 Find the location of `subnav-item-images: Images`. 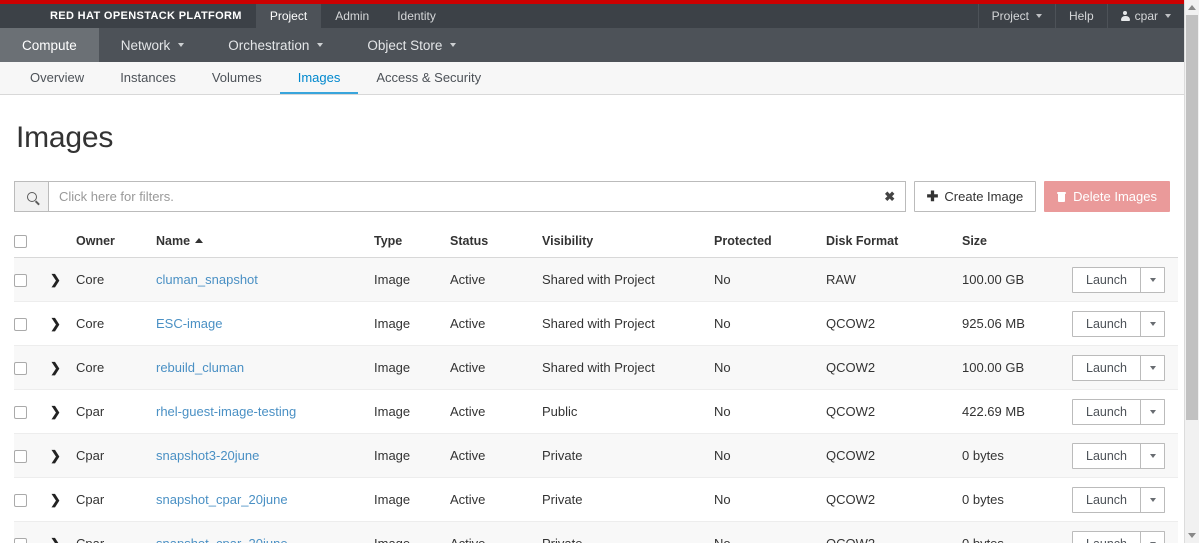

subnav-item-images: Images is located at coordinates (319, 78).